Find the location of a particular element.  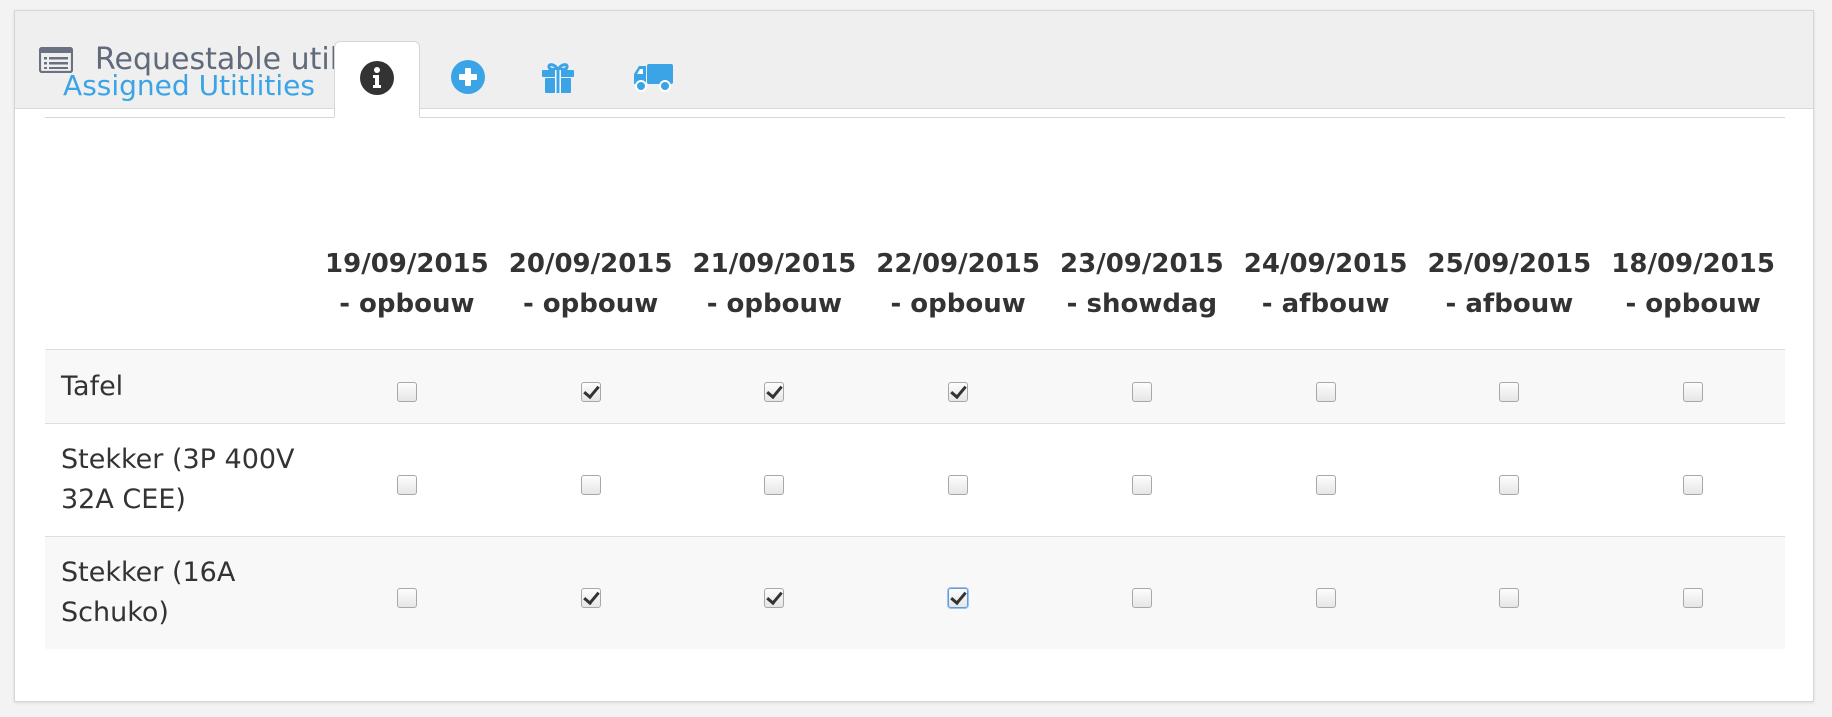

info-icon is located at coordinates (377, 80).